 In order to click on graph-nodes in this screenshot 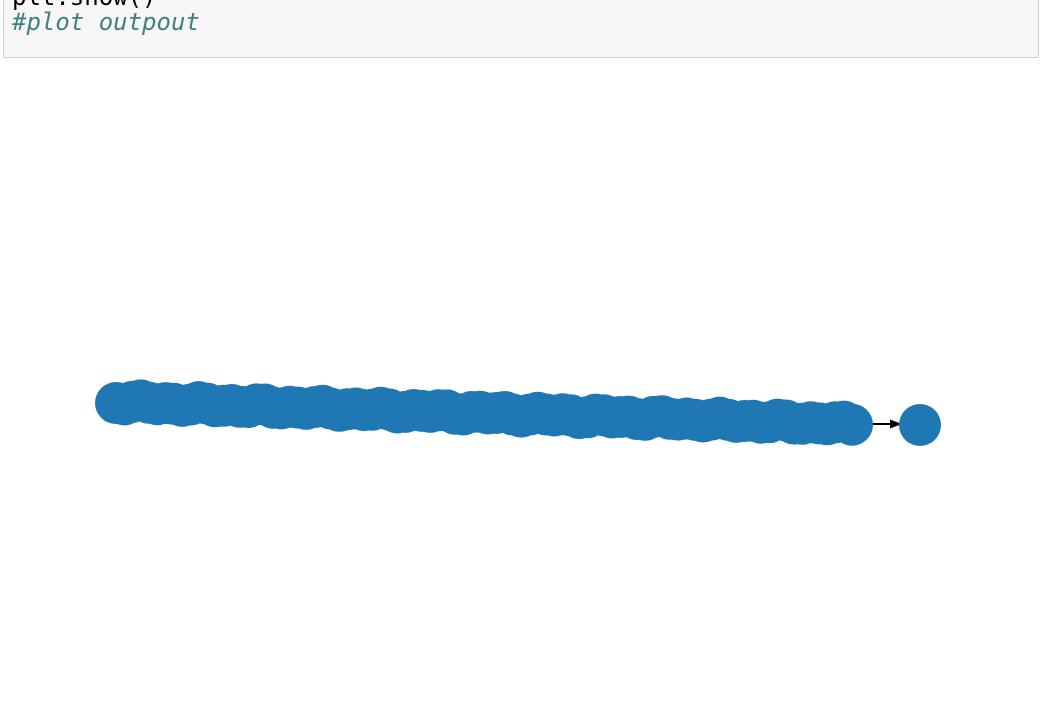, I will do `click(518, 412)`.